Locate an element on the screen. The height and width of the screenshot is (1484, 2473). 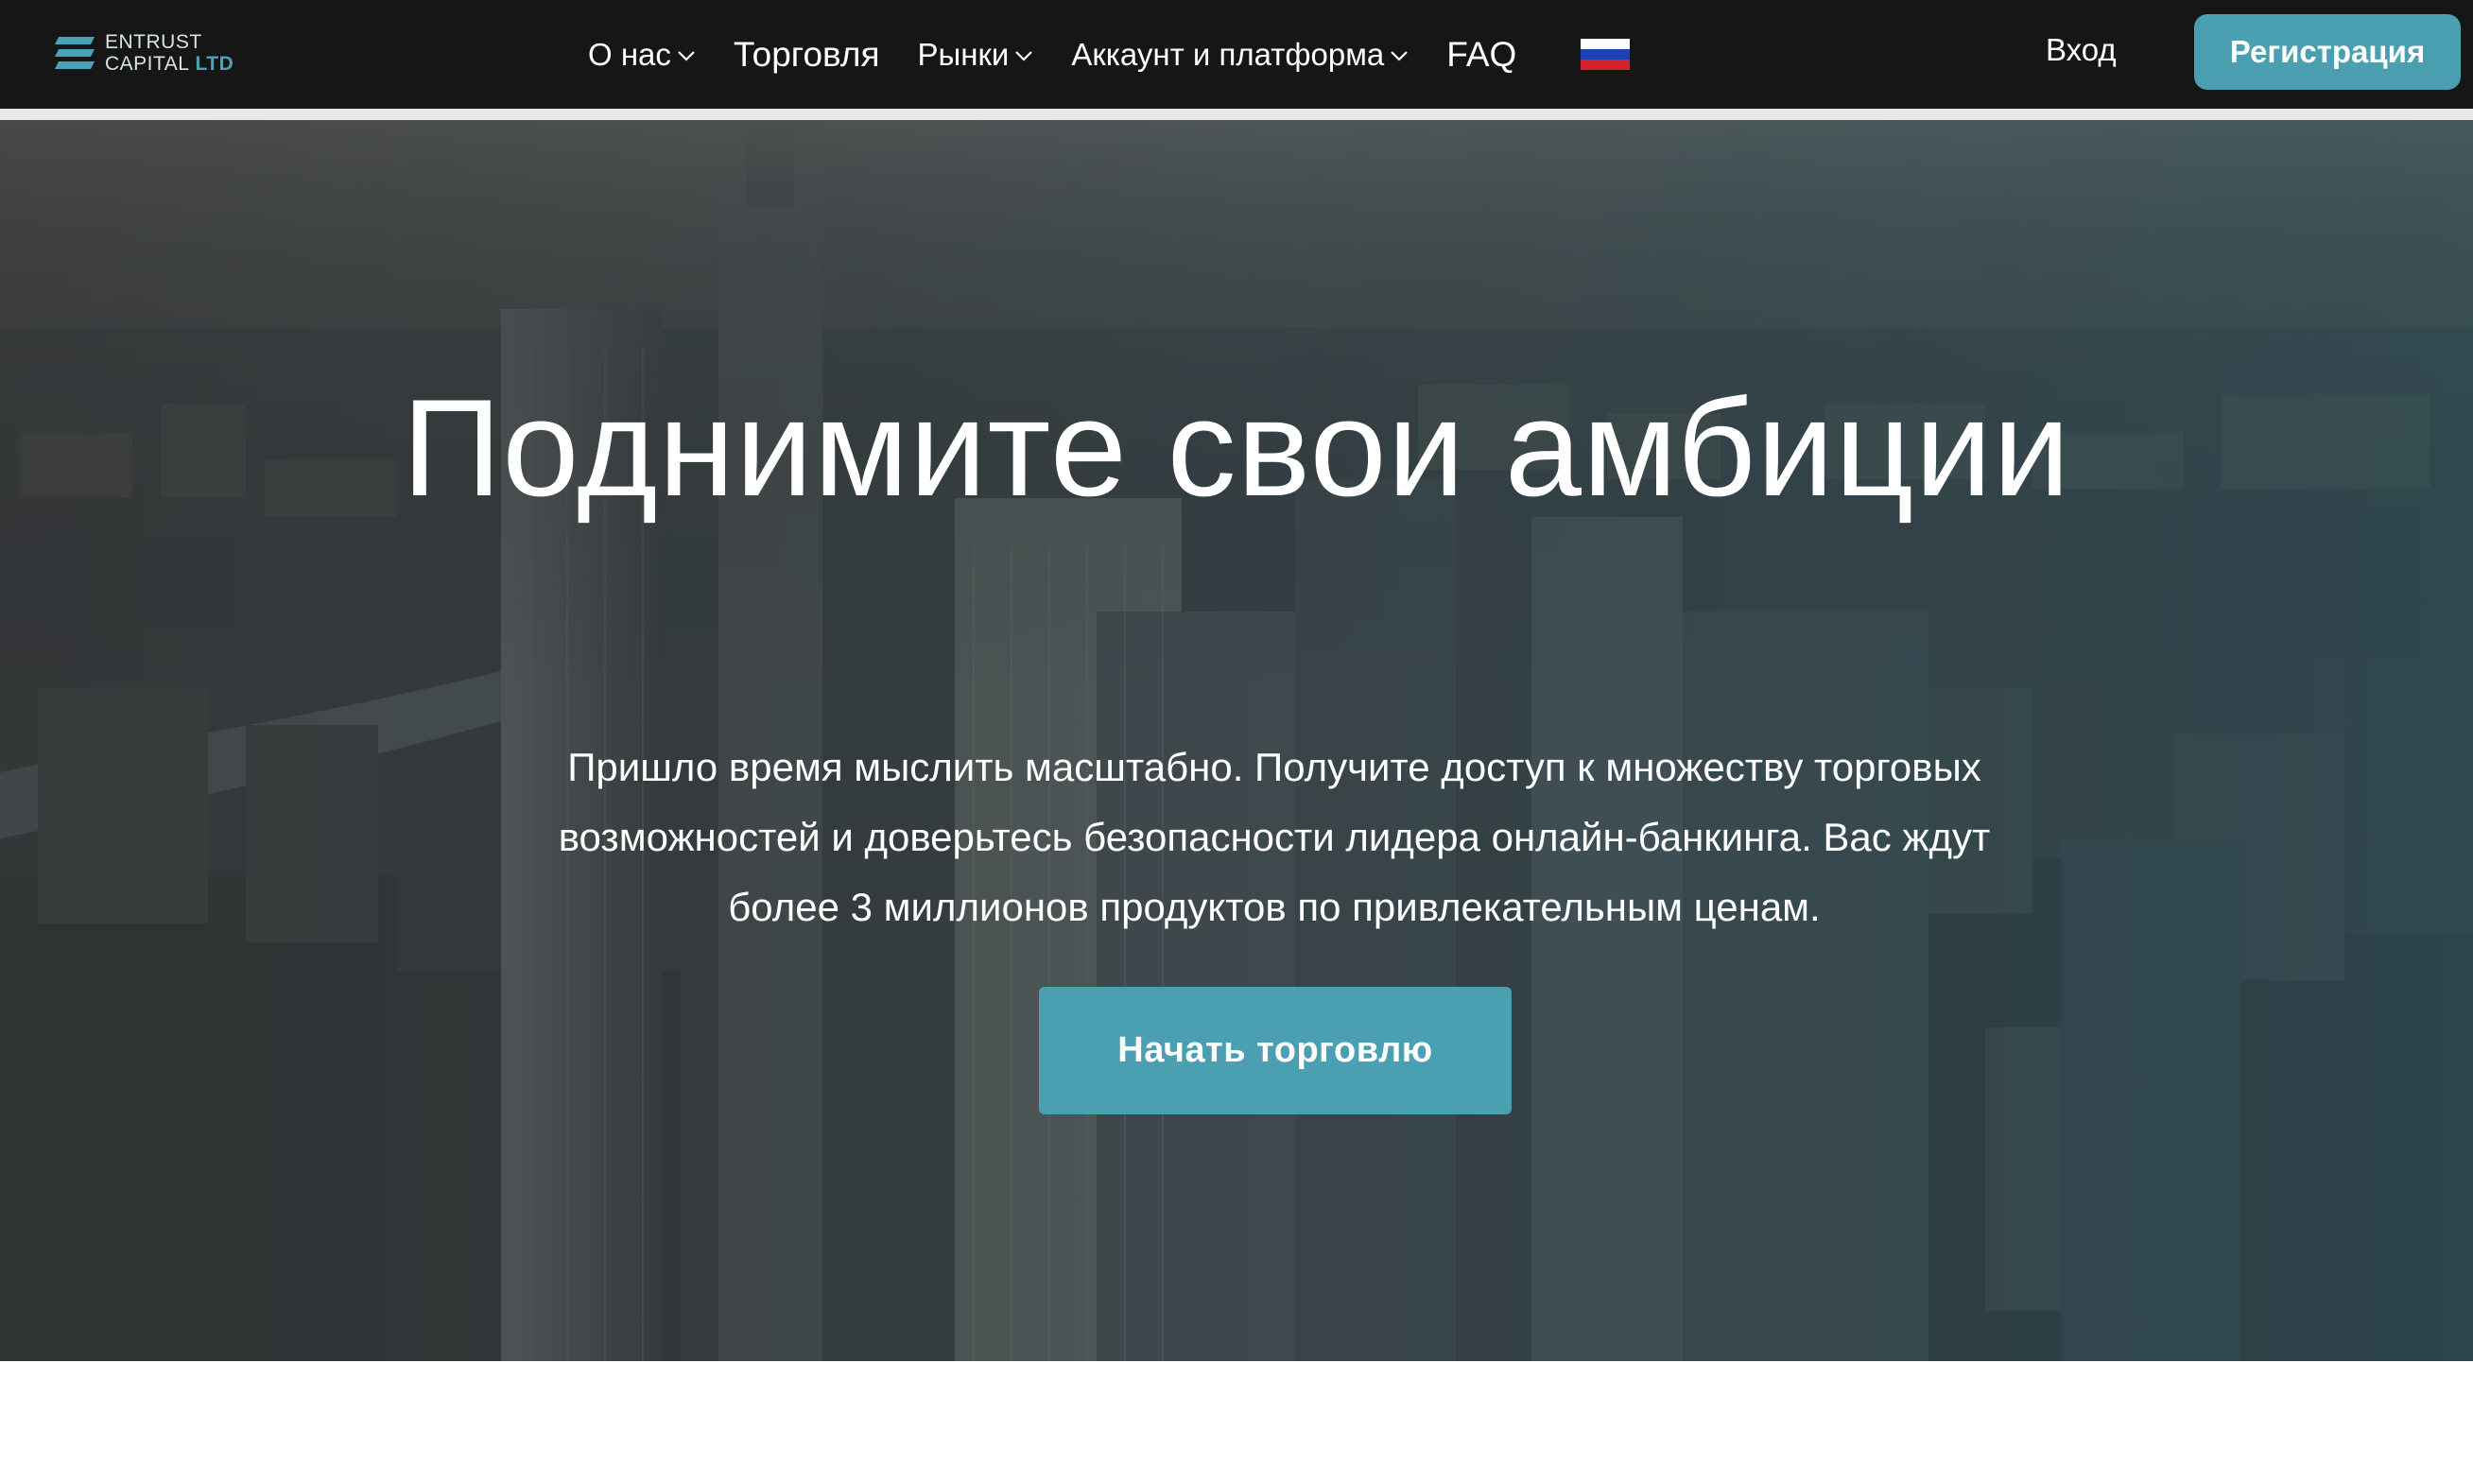
brand-name-line2: CAPITAL LTD is located at coordinates (169, 64).